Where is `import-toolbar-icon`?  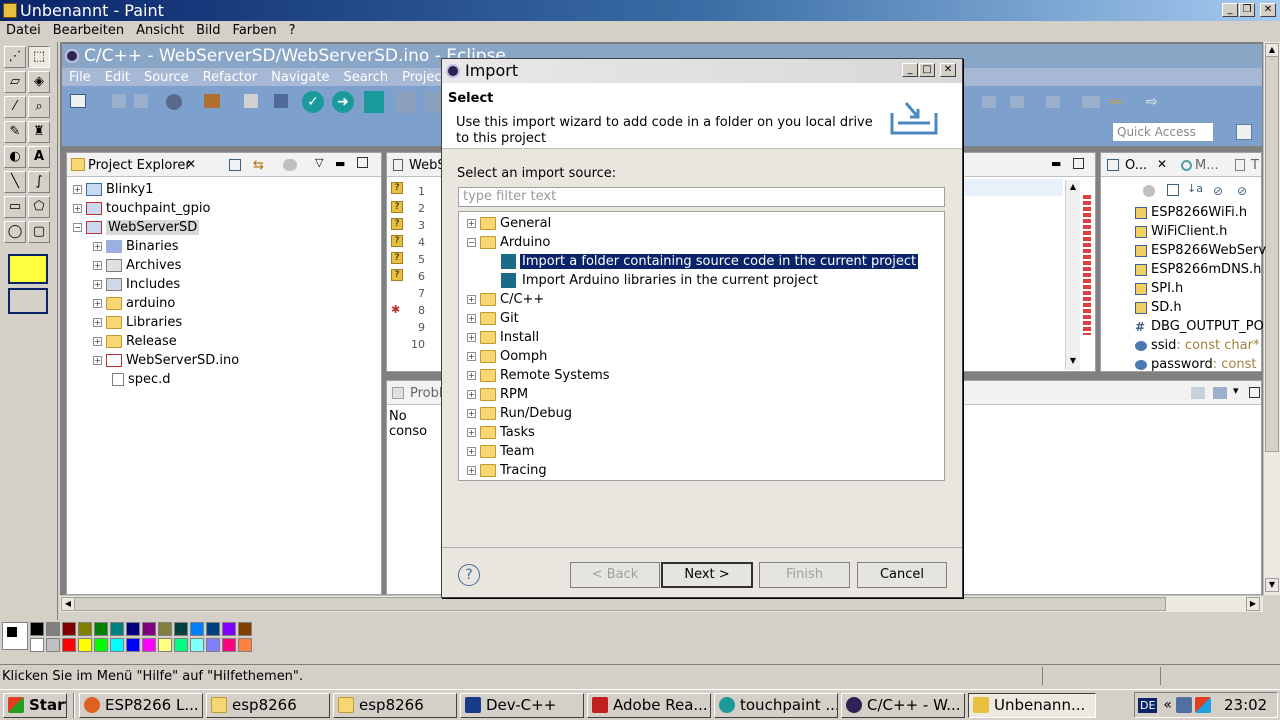 import-toolbar-icon is located at coordinates (406, 102).